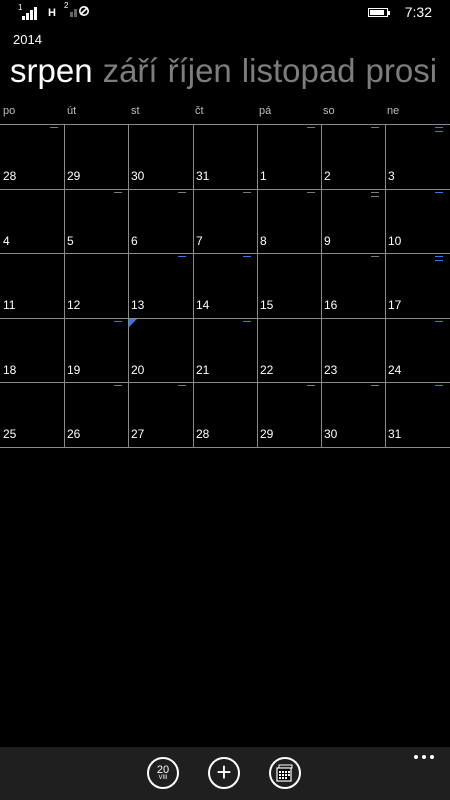 This screenshot has width=450, height=800. I want to click on day-number: 1, so click(263, 176).